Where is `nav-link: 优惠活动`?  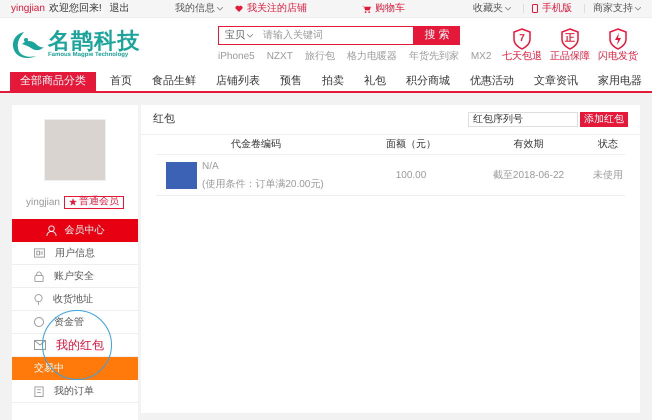 nav-link: 优惠活动 is located at coordinates (492, 81).